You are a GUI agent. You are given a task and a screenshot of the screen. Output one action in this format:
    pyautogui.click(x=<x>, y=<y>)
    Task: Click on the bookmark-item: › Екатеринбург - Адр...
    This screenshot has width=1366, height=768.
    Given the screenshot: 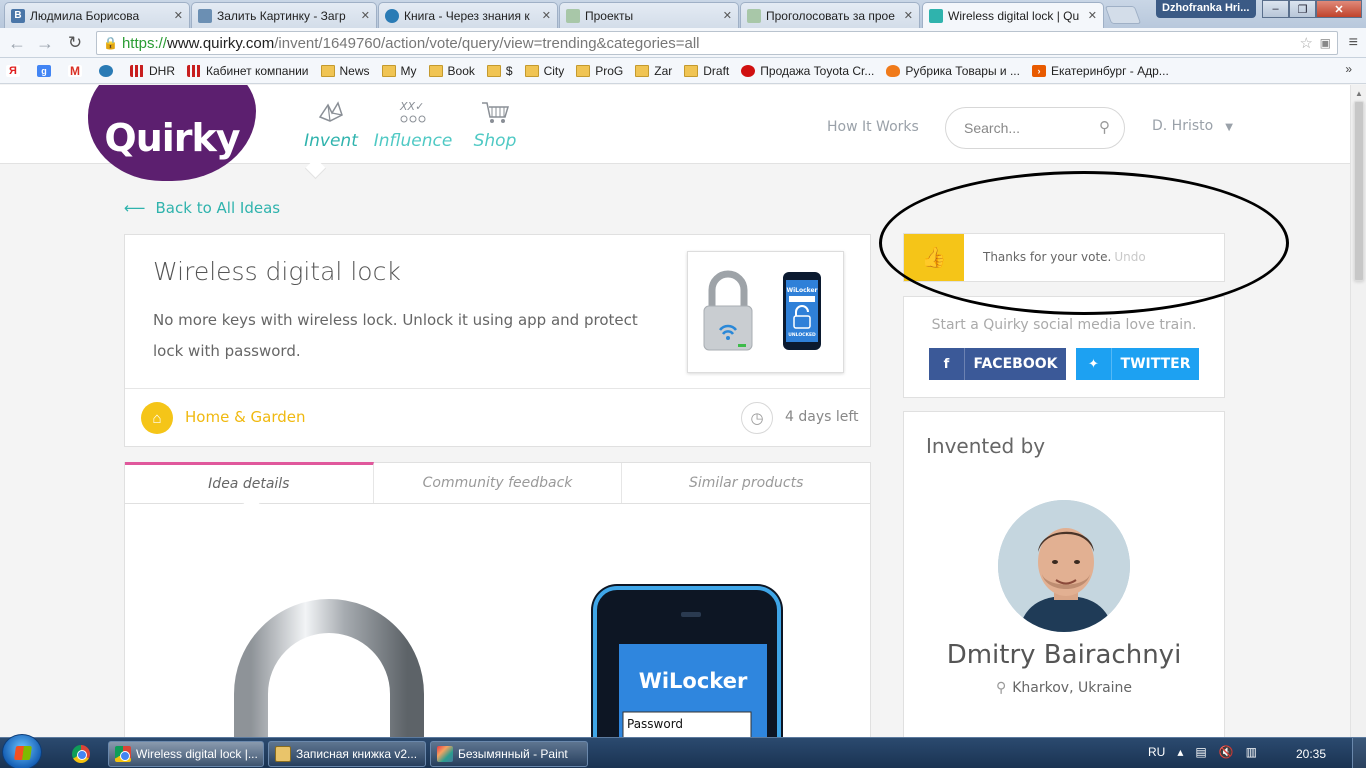 What is the action you would take?
    pyautogui.click(x=1100, y=71)
    